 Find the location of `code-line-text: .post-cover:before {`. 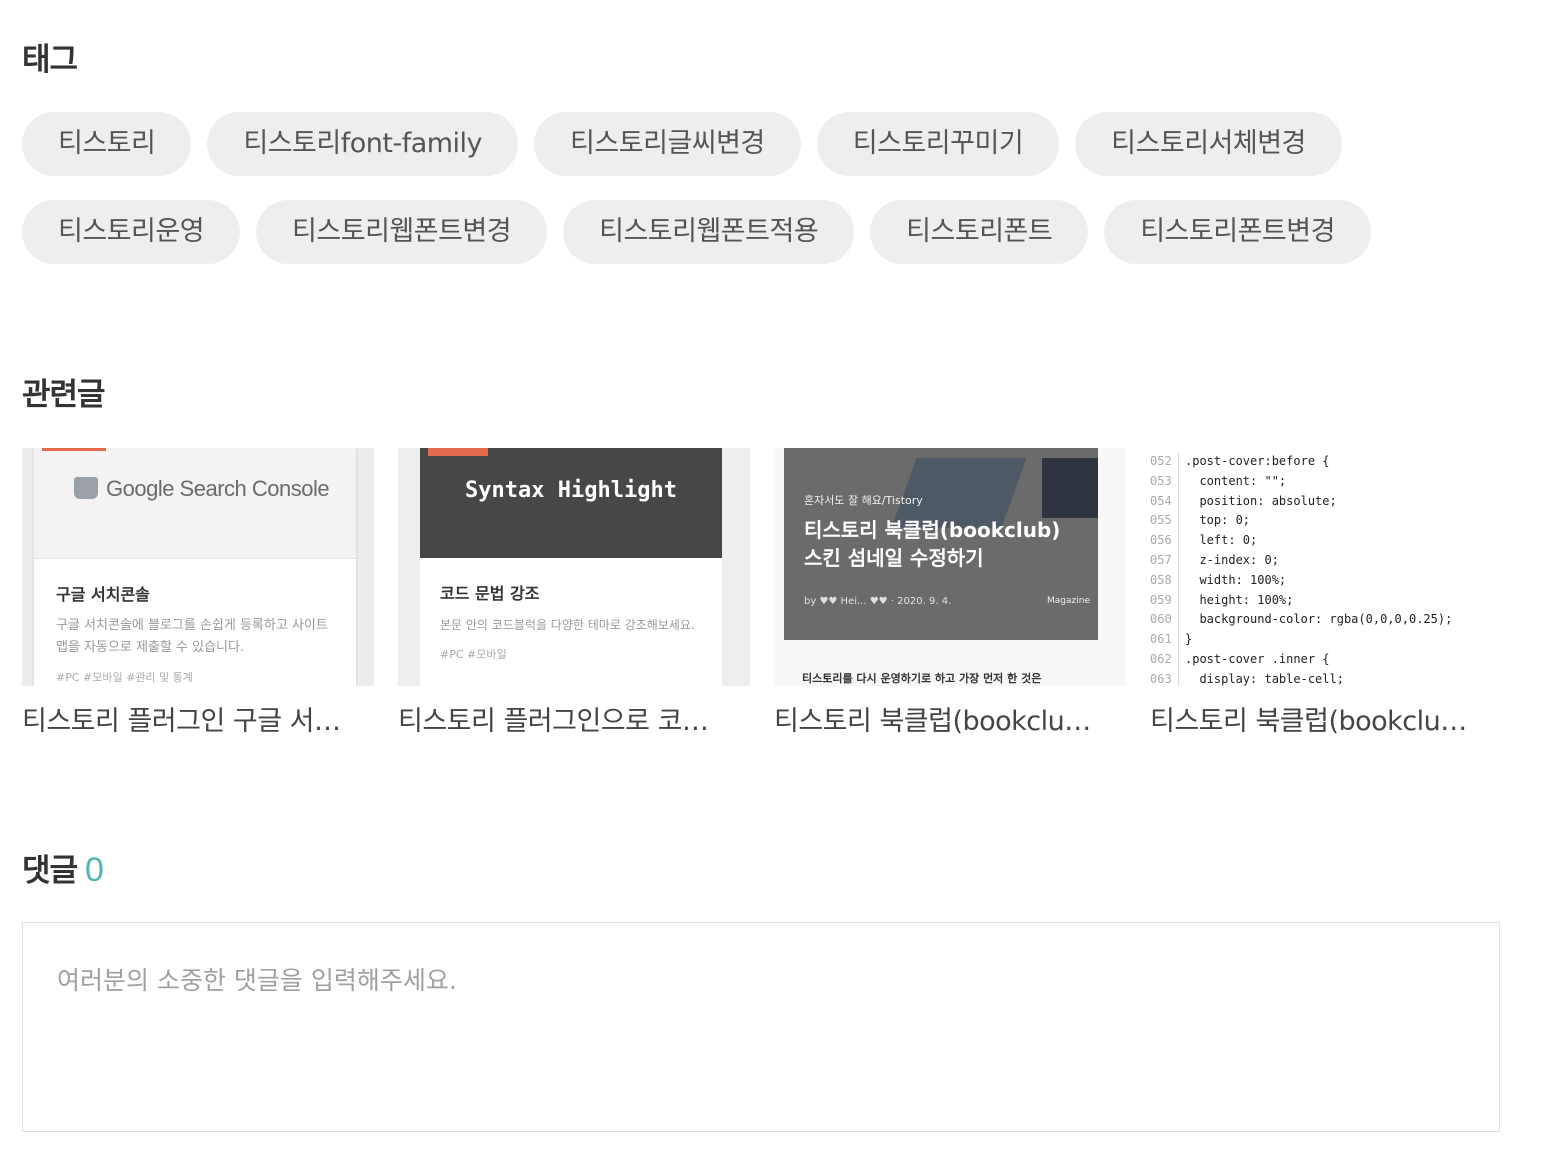

code-line-text: .post-cover:before { is located at coordinates (1257, 461).